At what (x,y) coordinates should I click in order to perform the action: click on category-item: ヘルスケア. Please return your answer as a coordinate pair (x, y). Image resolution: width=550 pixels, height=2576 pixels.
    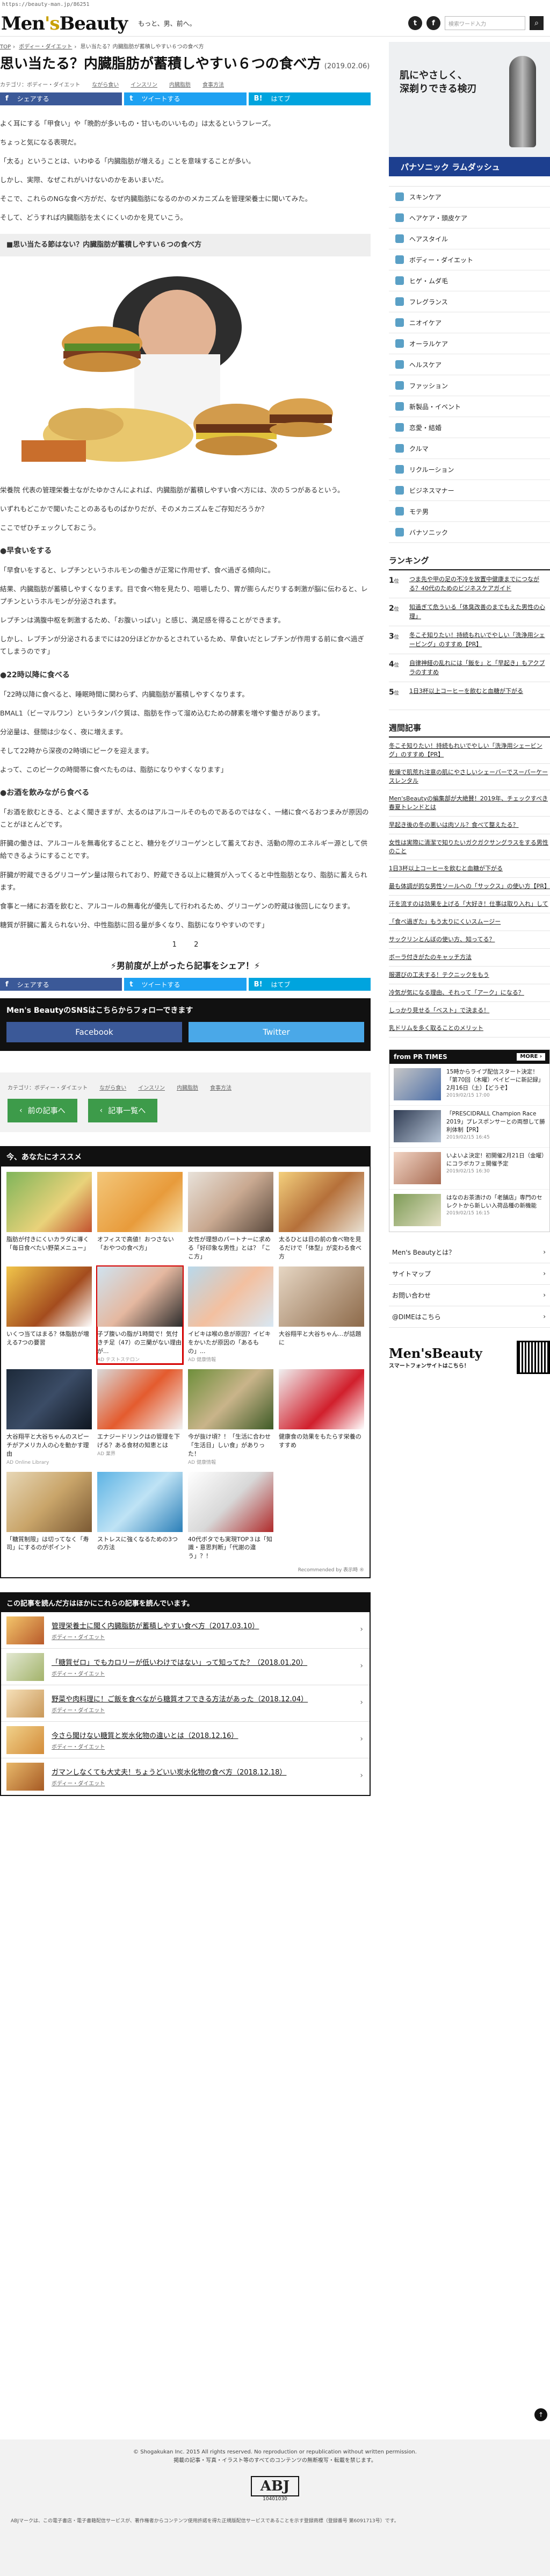
    Looking at the image, I should click on (469, 364).